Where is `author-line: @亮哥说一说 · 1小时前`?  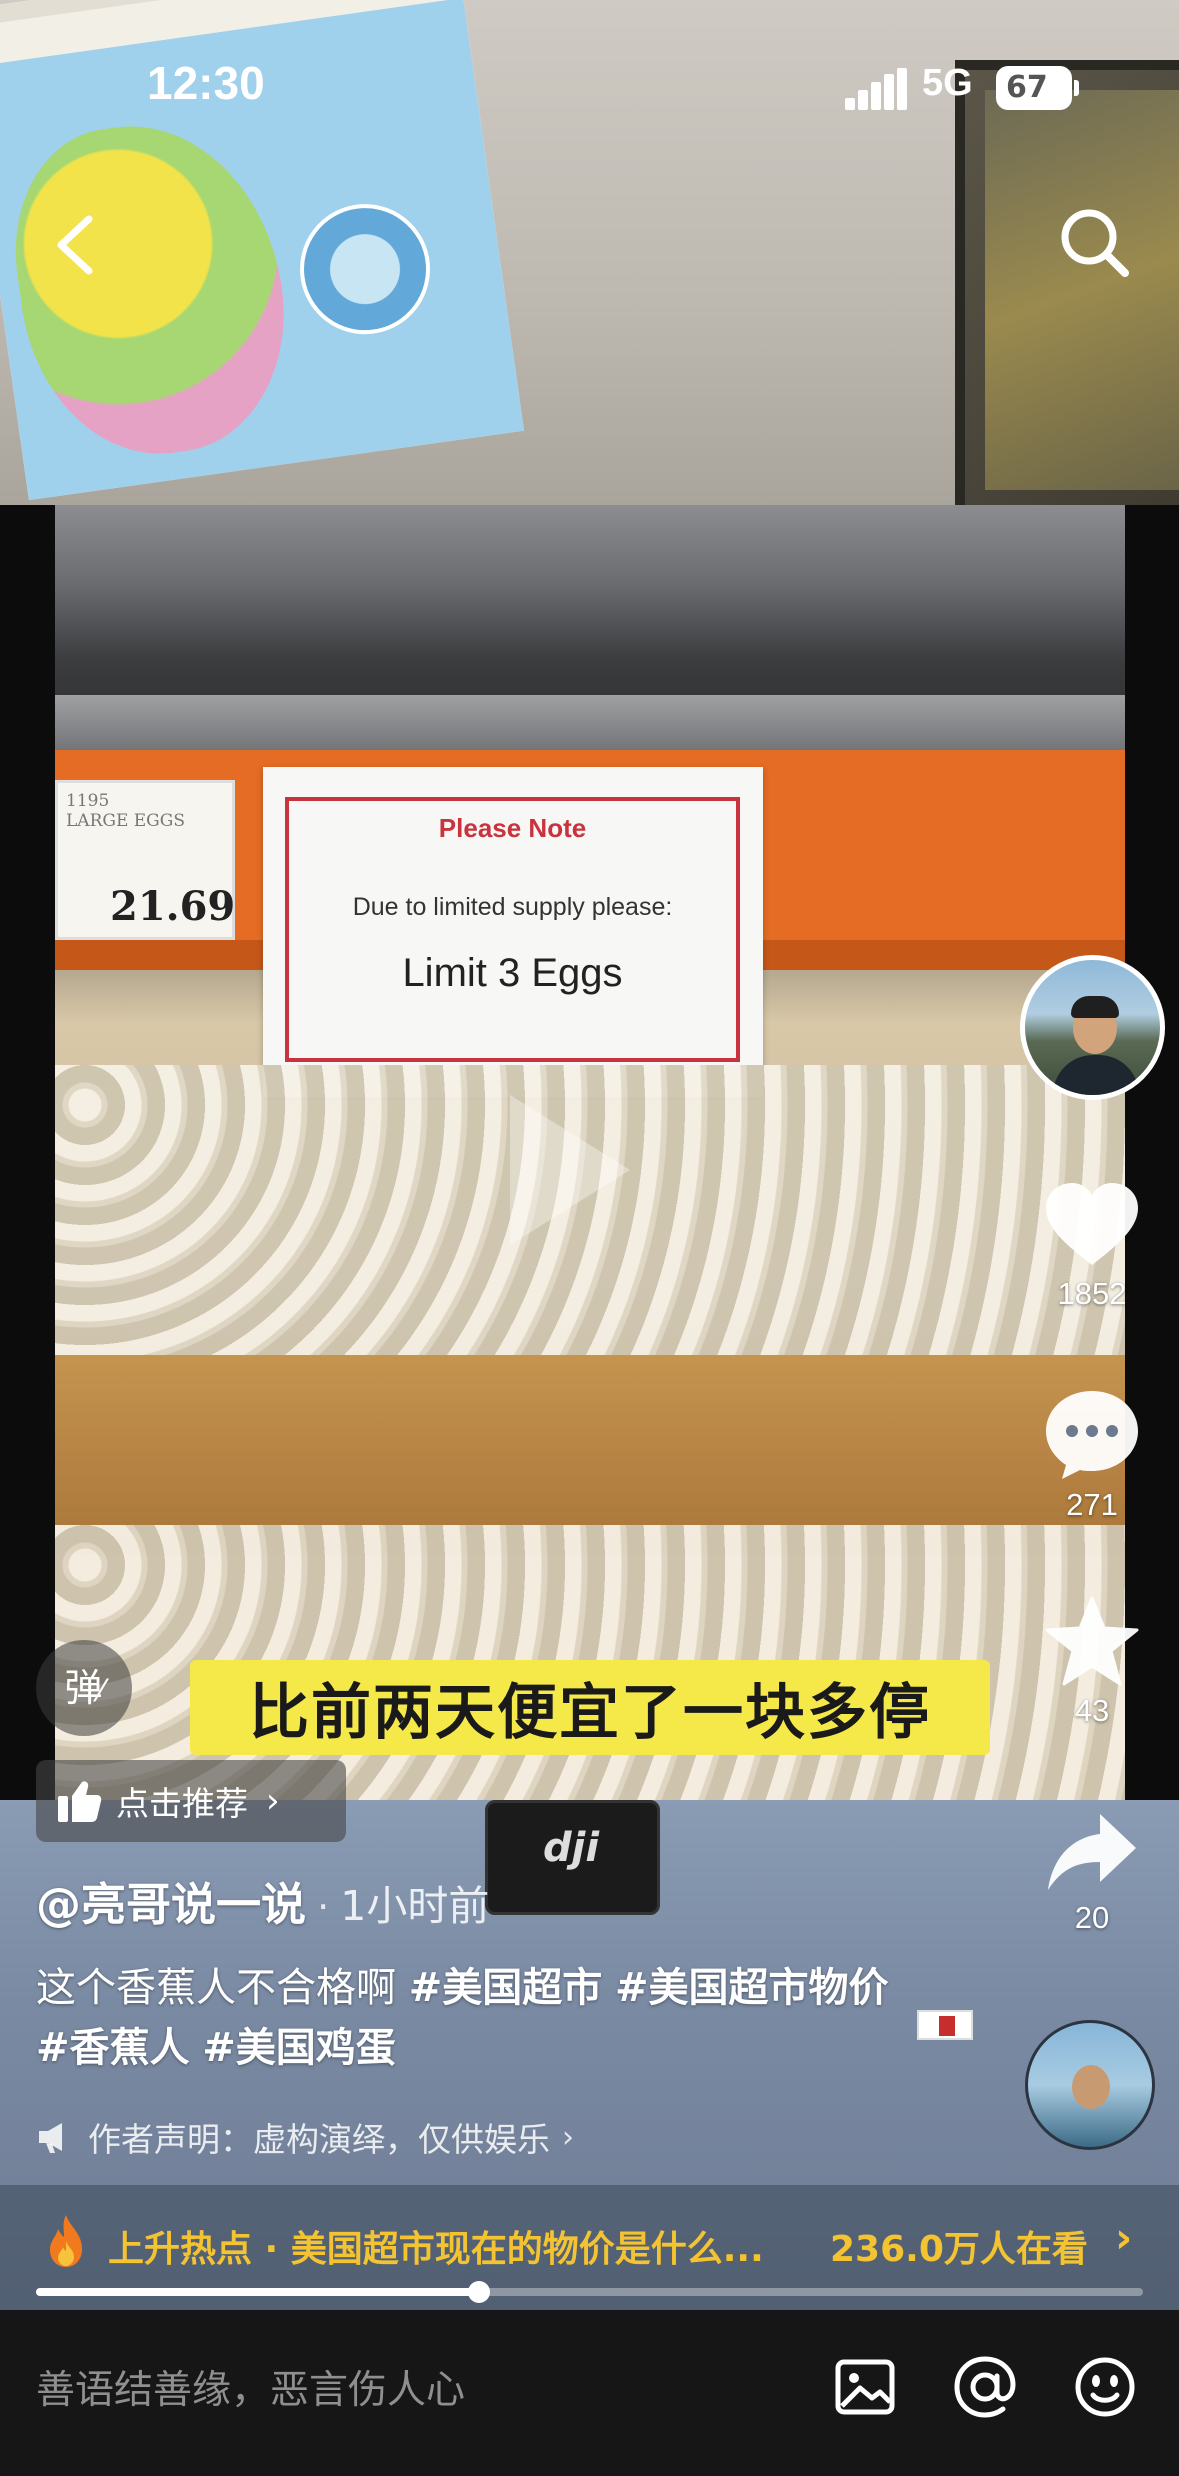
author-line: @亮哥说一说 · 1小时前 is located at coordinates (263, 1904).